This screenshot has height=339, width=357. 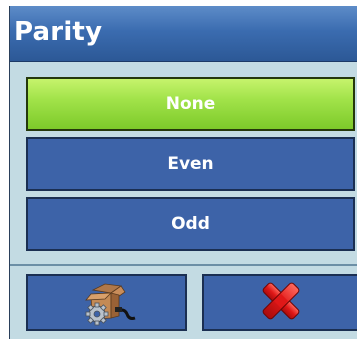 I want to click on dialog-title: Parity, so click(x=58, y=32).